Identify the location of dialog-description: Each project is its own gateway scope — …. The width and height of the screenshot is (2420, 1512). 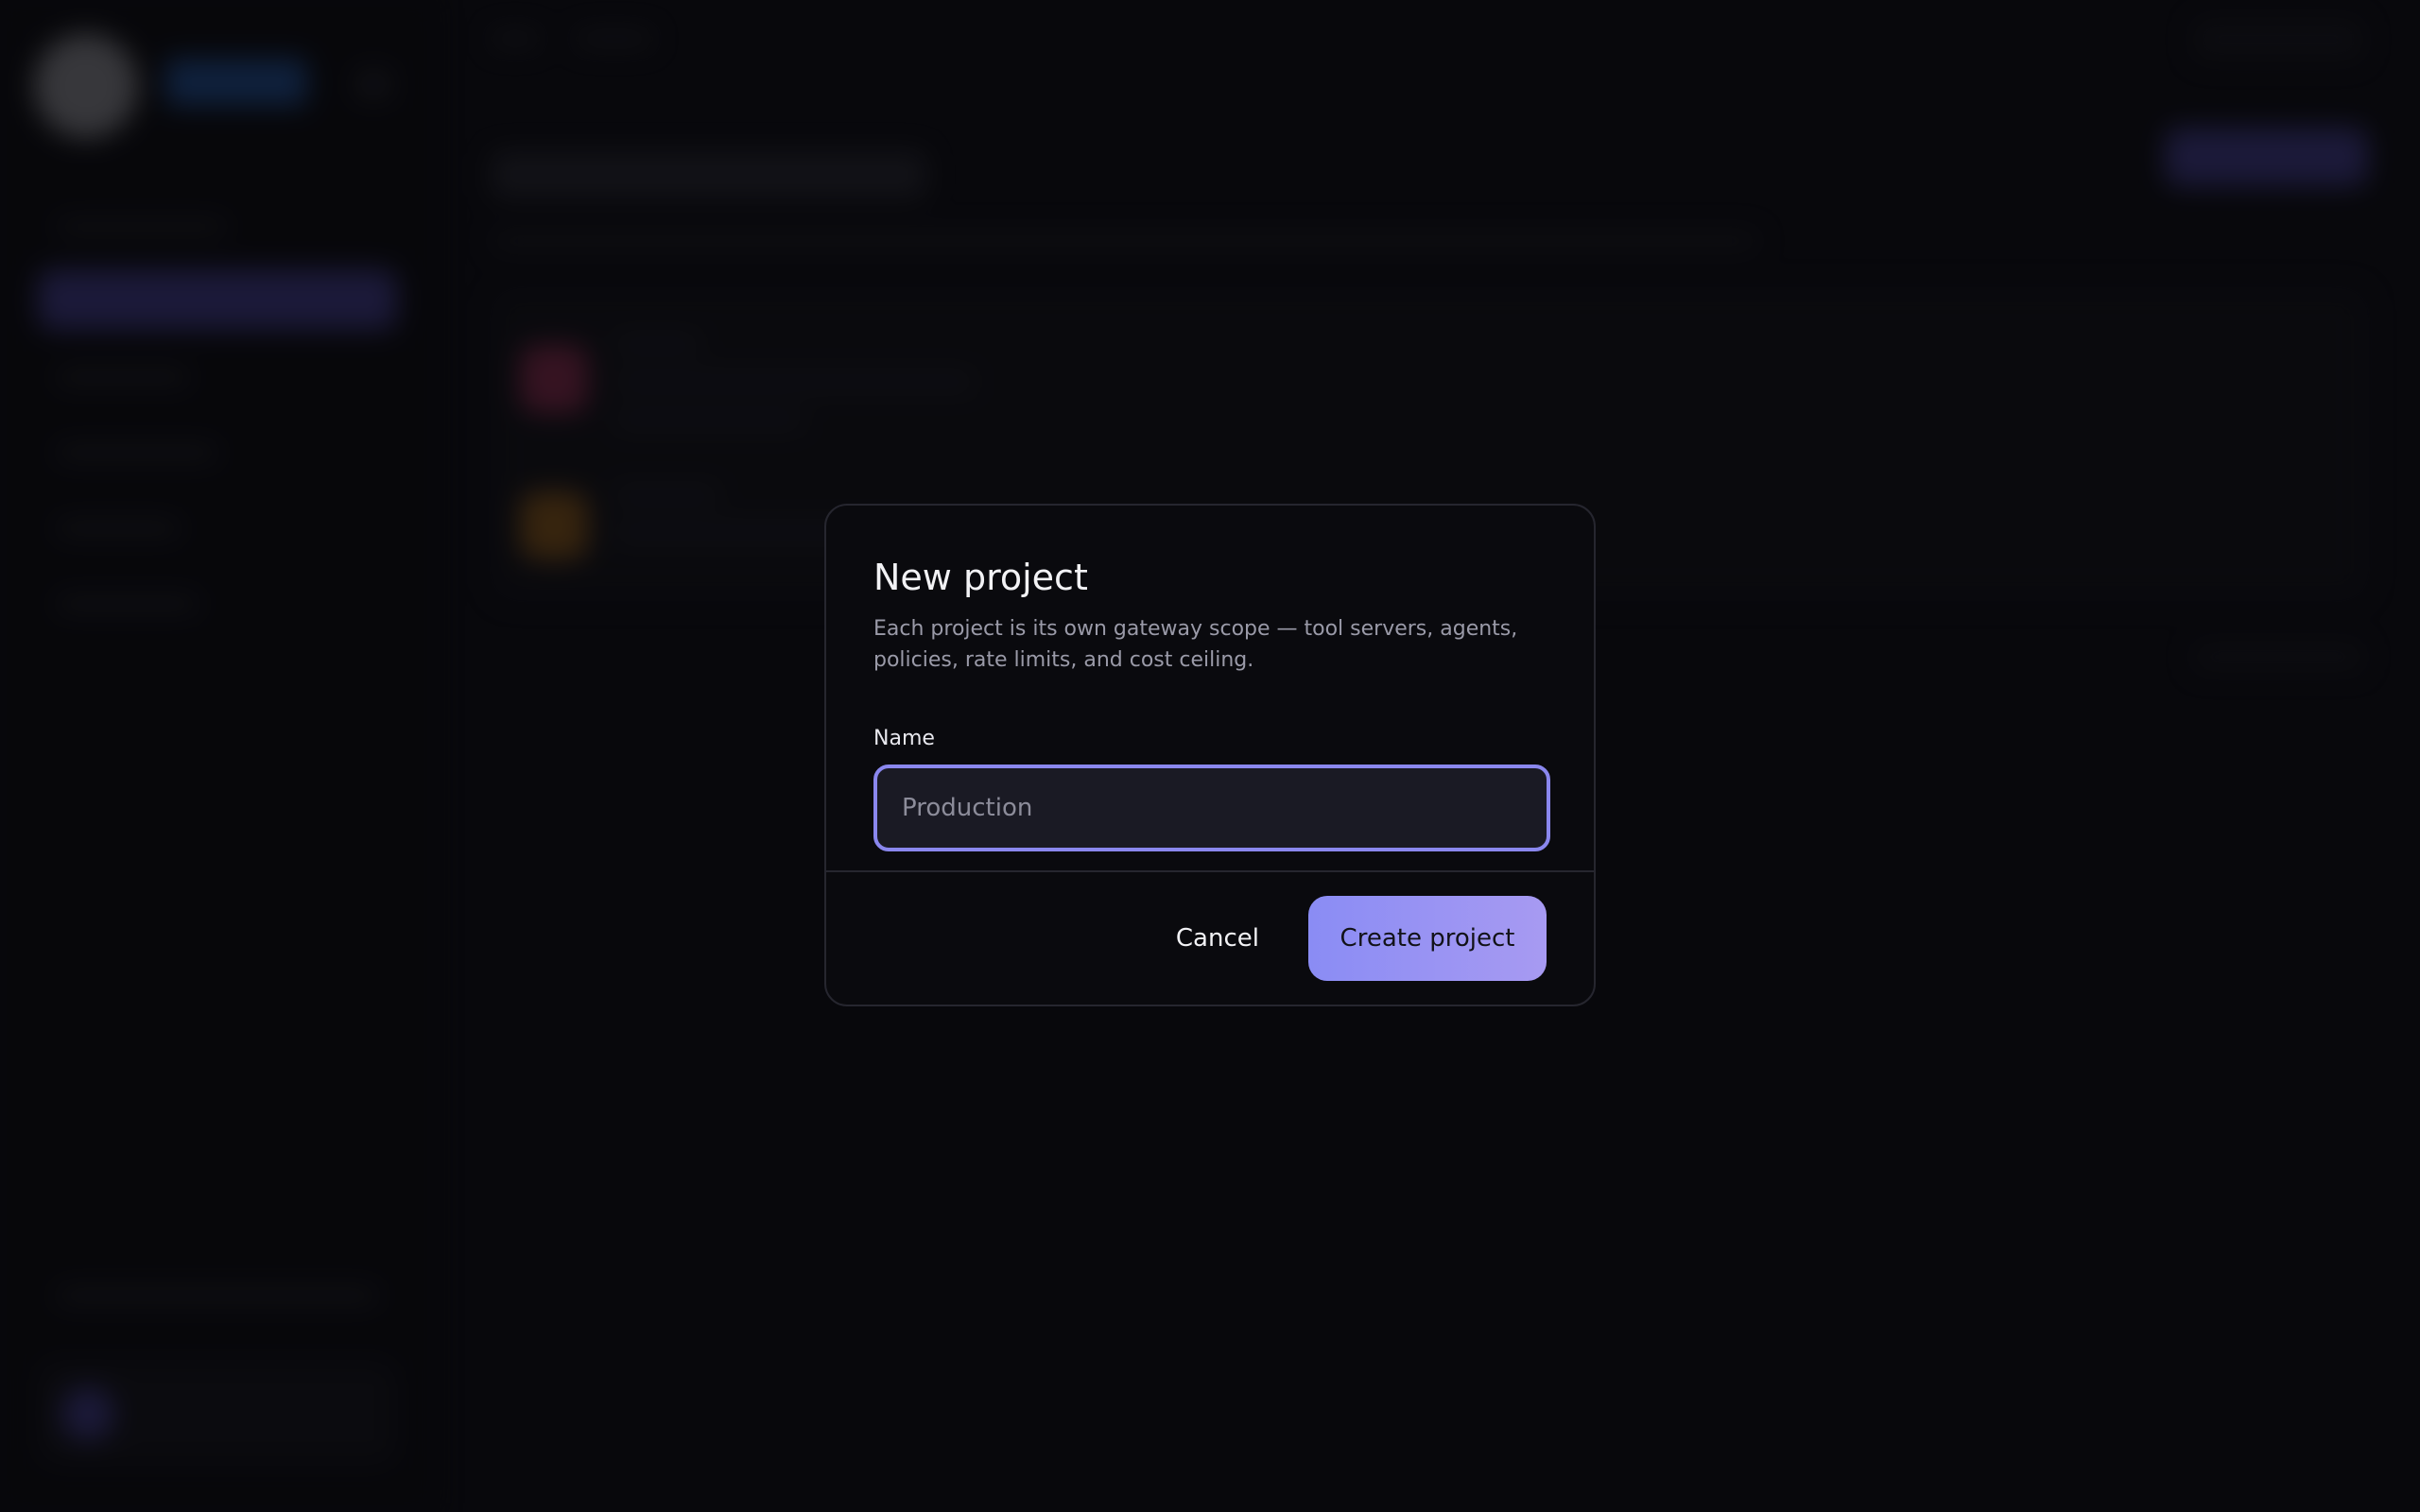
(1196, 644).